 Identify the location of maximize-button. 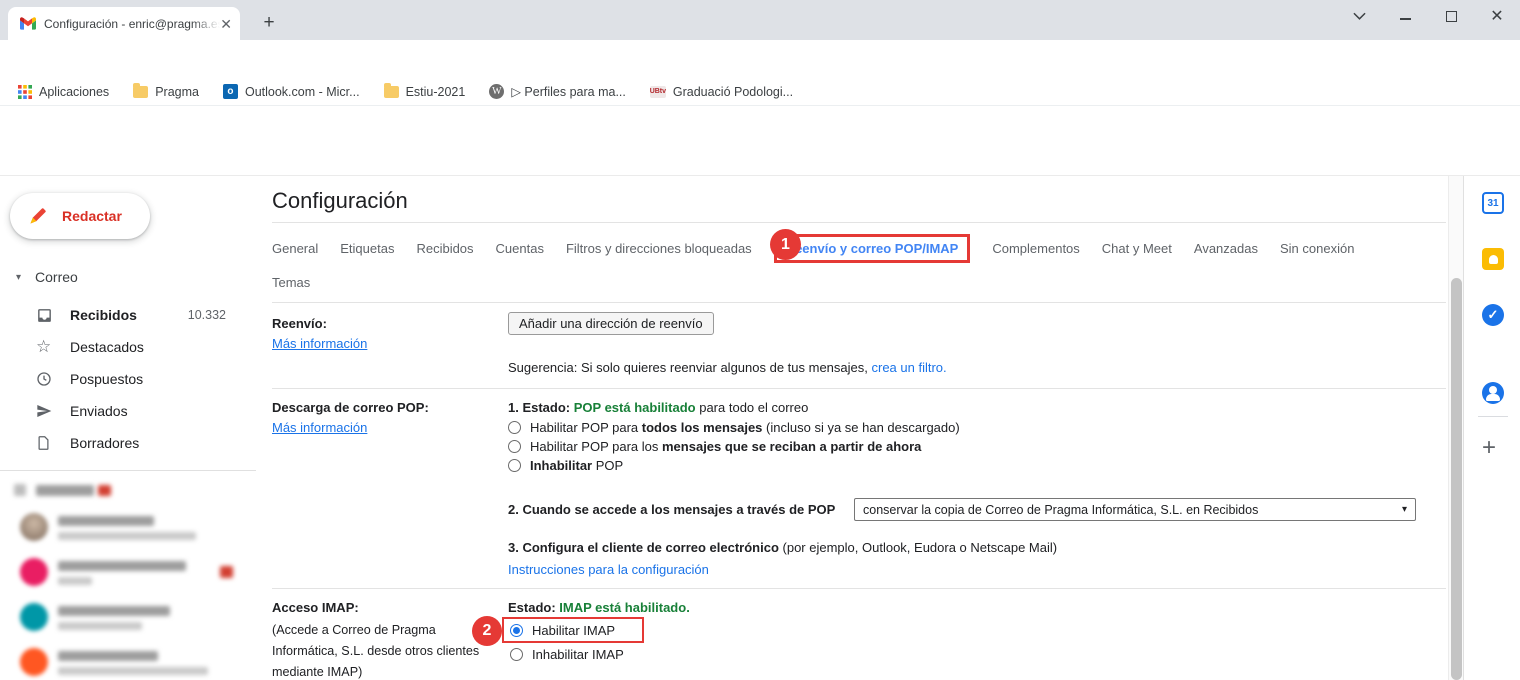
(1451, 16).